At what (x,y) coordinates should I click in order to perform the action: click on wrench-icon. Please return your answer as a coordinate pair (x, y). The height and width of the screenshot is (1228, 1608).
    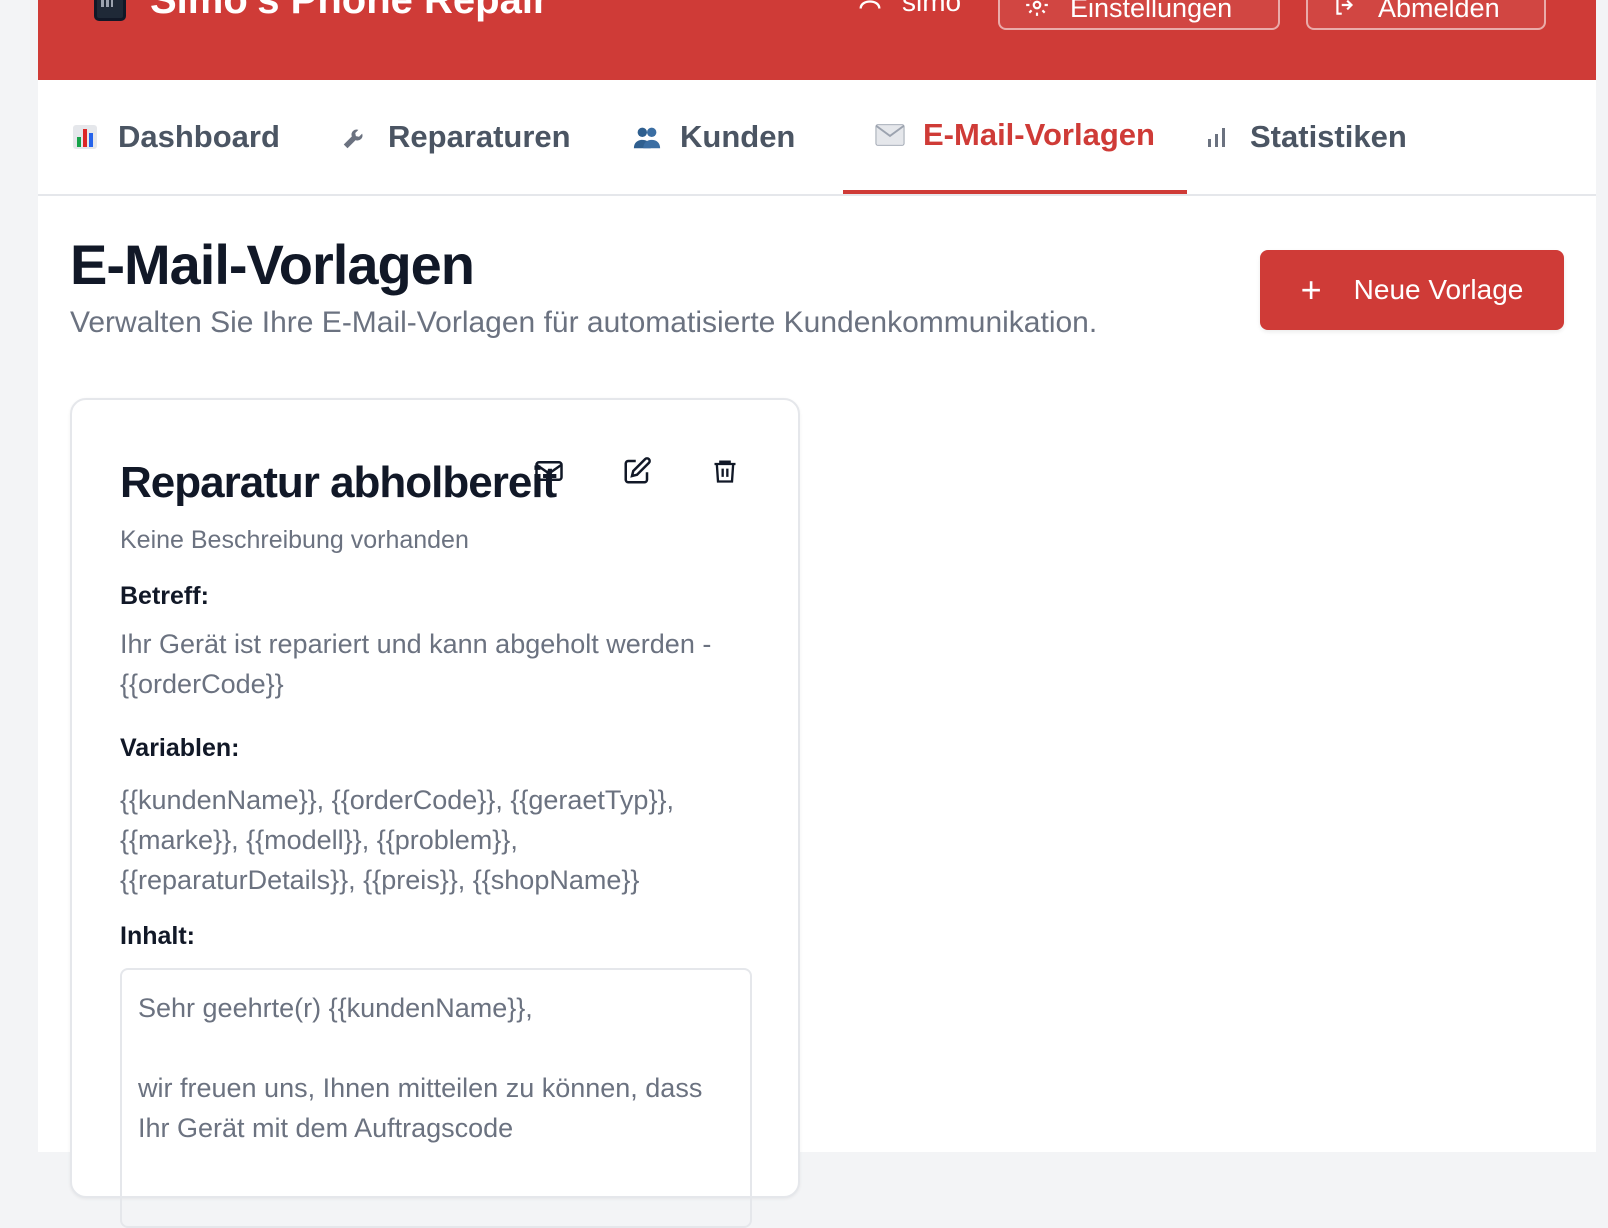
    Looking at the image, I should click on (355, 137).